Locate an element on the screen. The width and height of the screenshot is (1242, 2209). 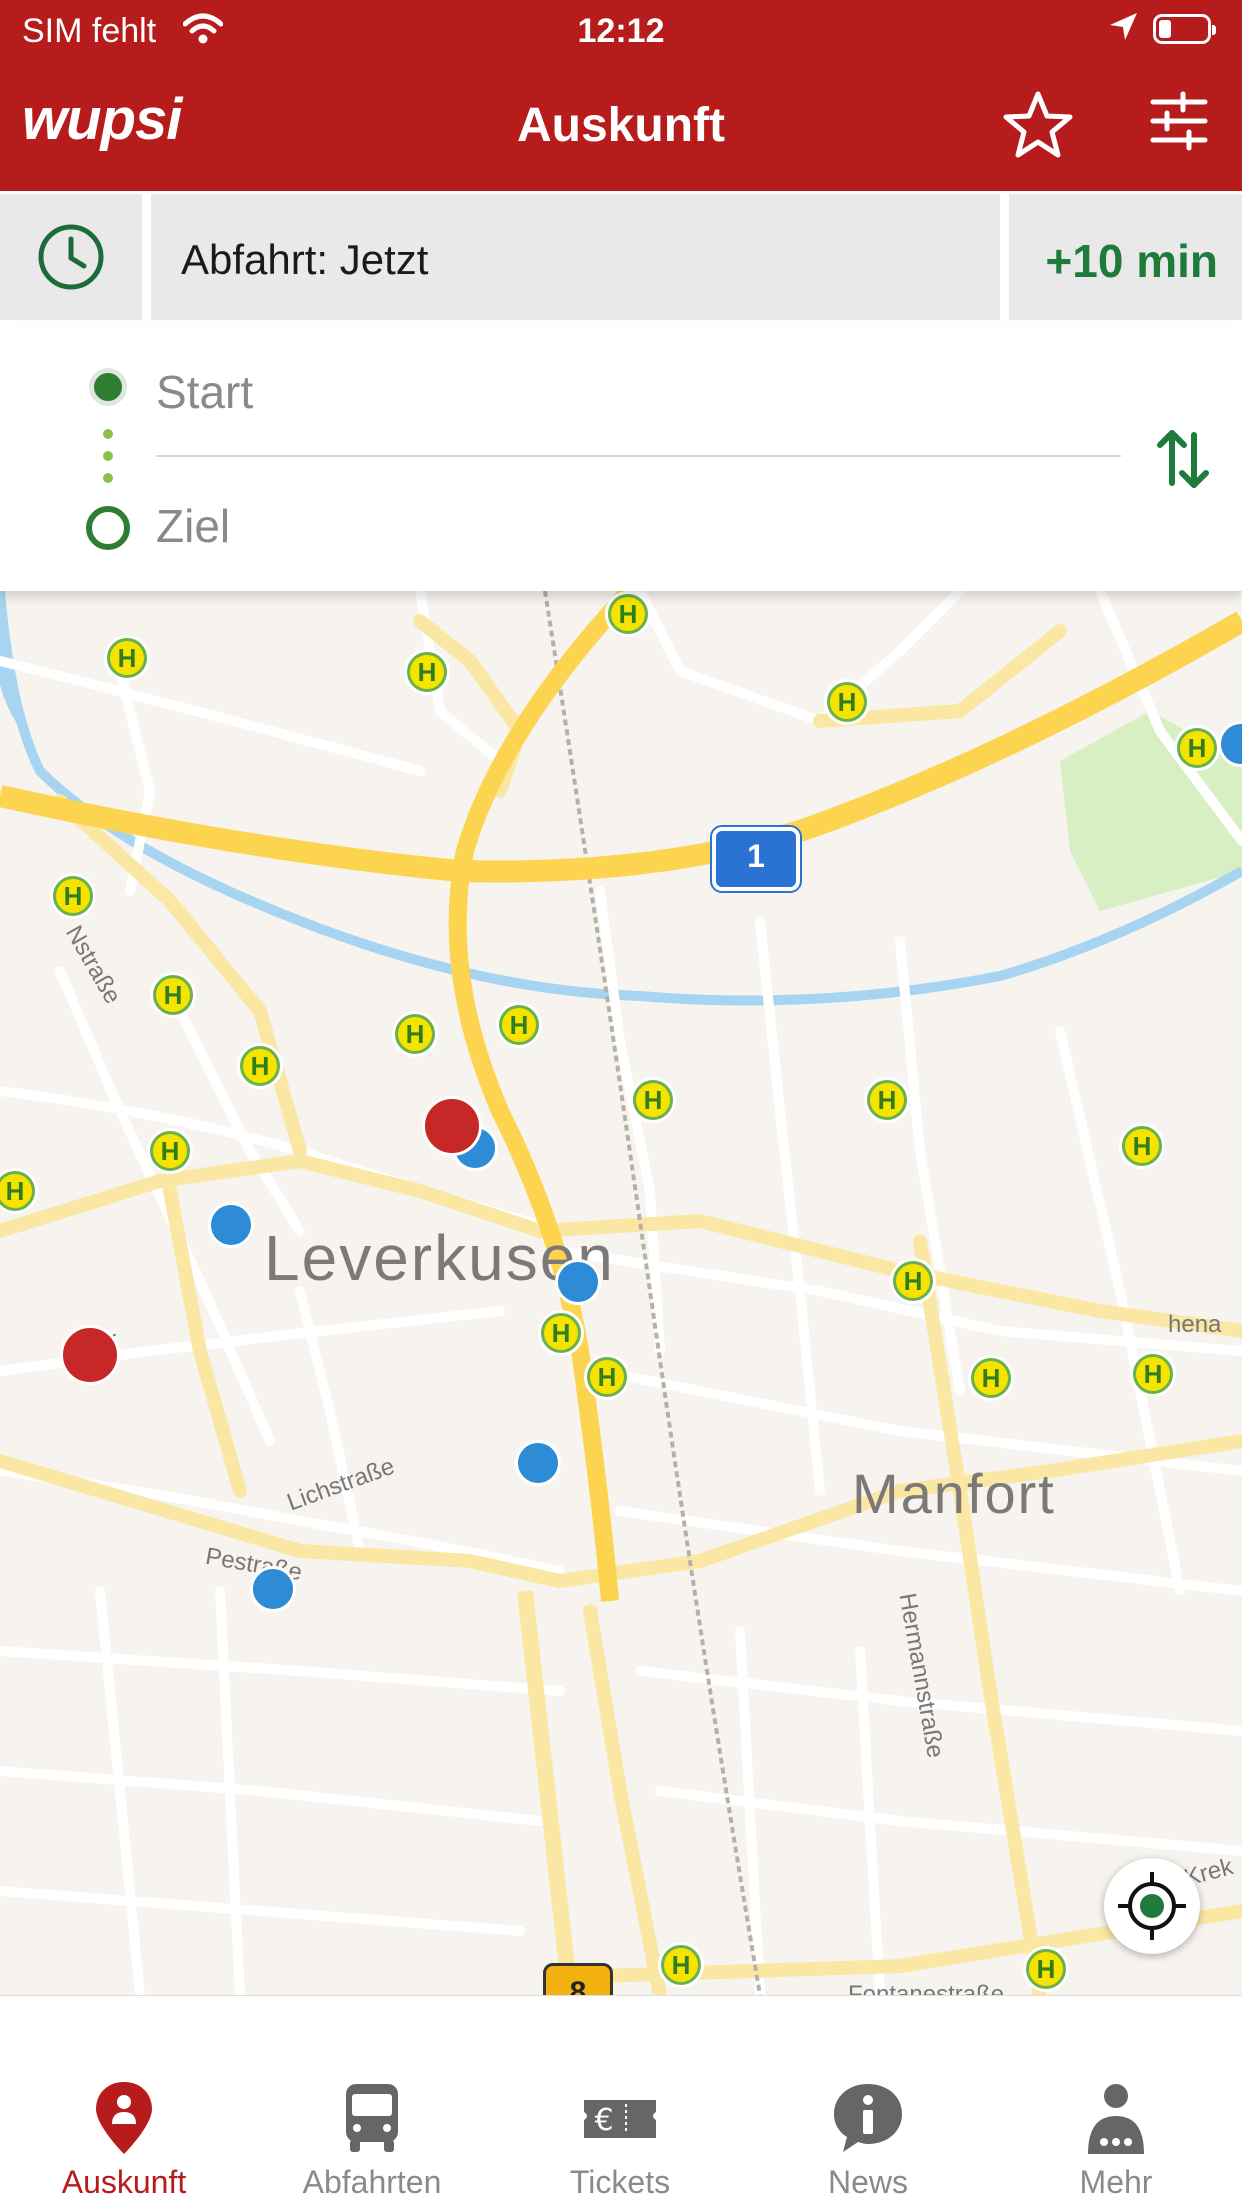
tab-auskunft: Auskunft is located at coordinates (124, 2102).